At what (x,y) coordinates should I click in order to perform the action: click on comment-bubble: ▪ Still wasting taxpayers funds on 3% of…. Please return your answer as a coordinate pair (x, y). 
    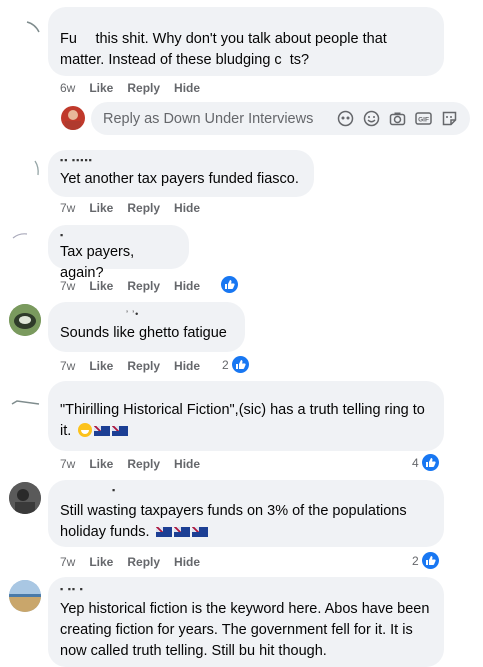
    Looking at the image, I should click on (246, 513).